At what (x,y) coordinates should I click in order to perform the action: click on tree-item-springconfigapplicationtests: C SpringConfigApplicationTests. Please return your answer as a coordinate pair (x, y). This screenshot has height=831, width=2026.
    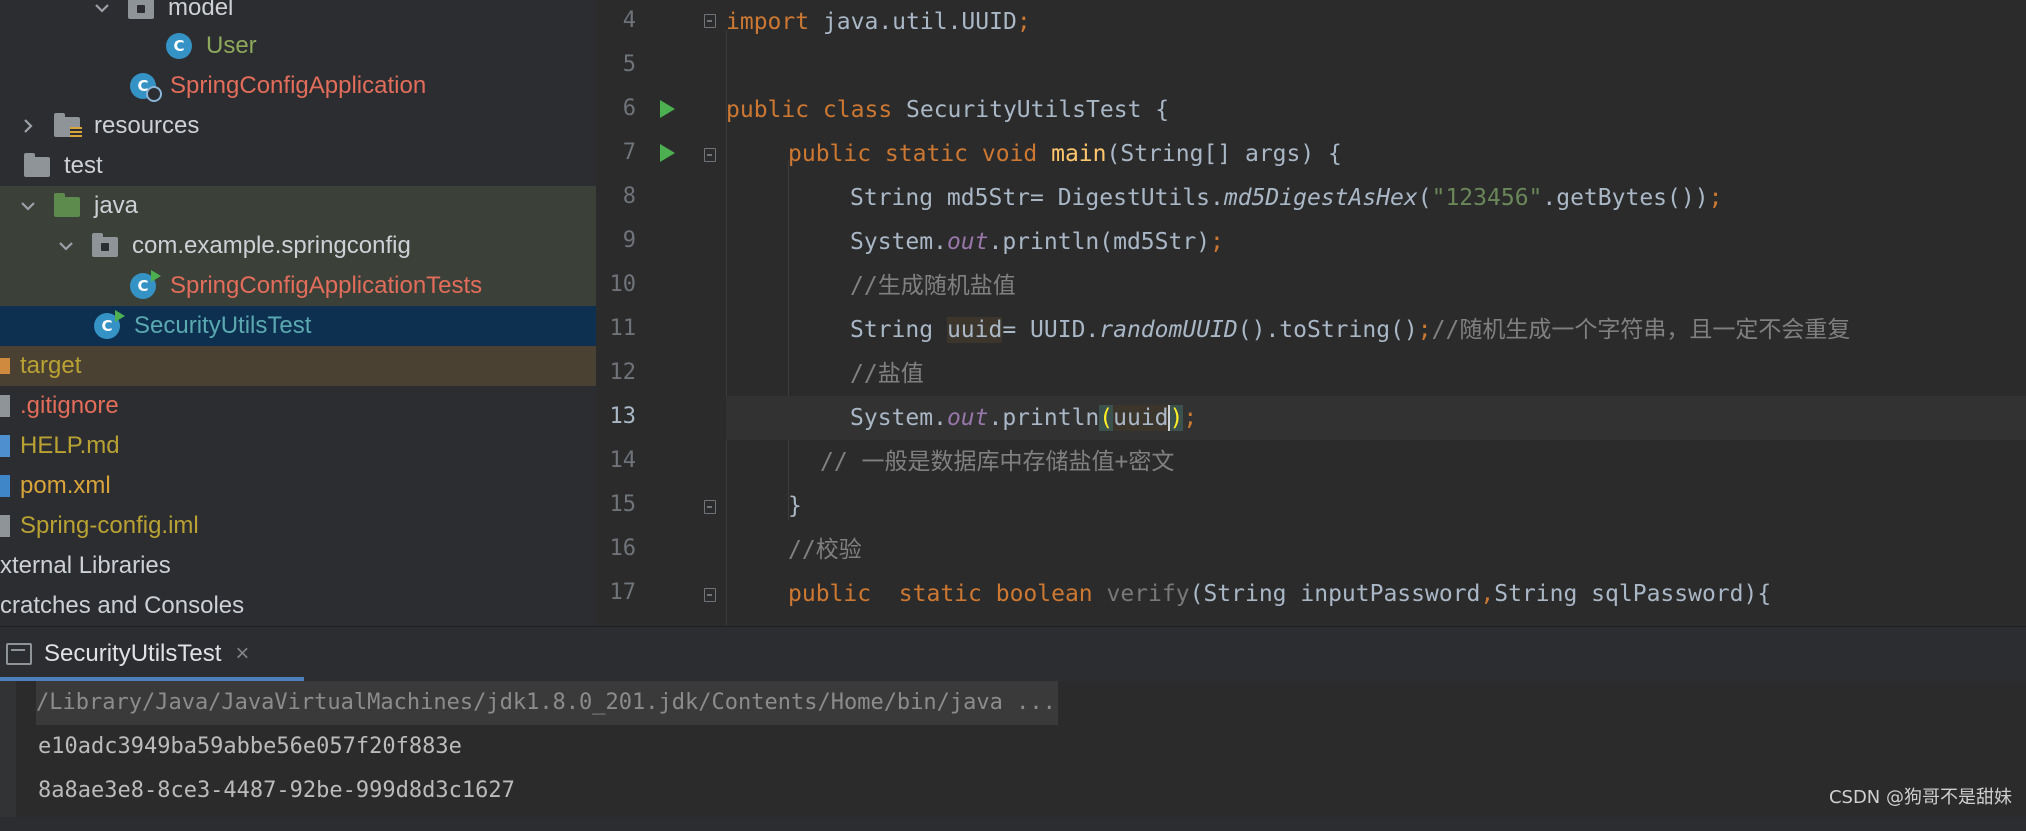
    Looking at the image, I should click on (298, 286).